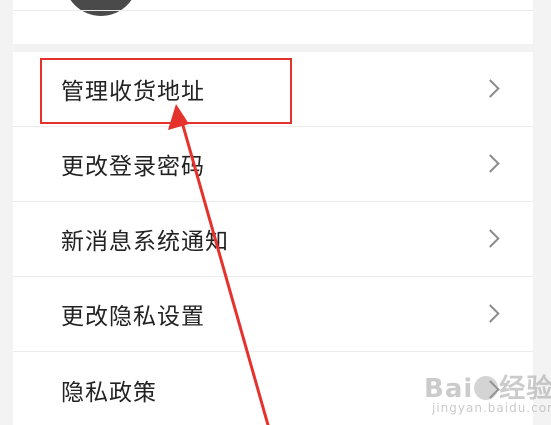  I want to click on paw-icon, so click(486, 388).